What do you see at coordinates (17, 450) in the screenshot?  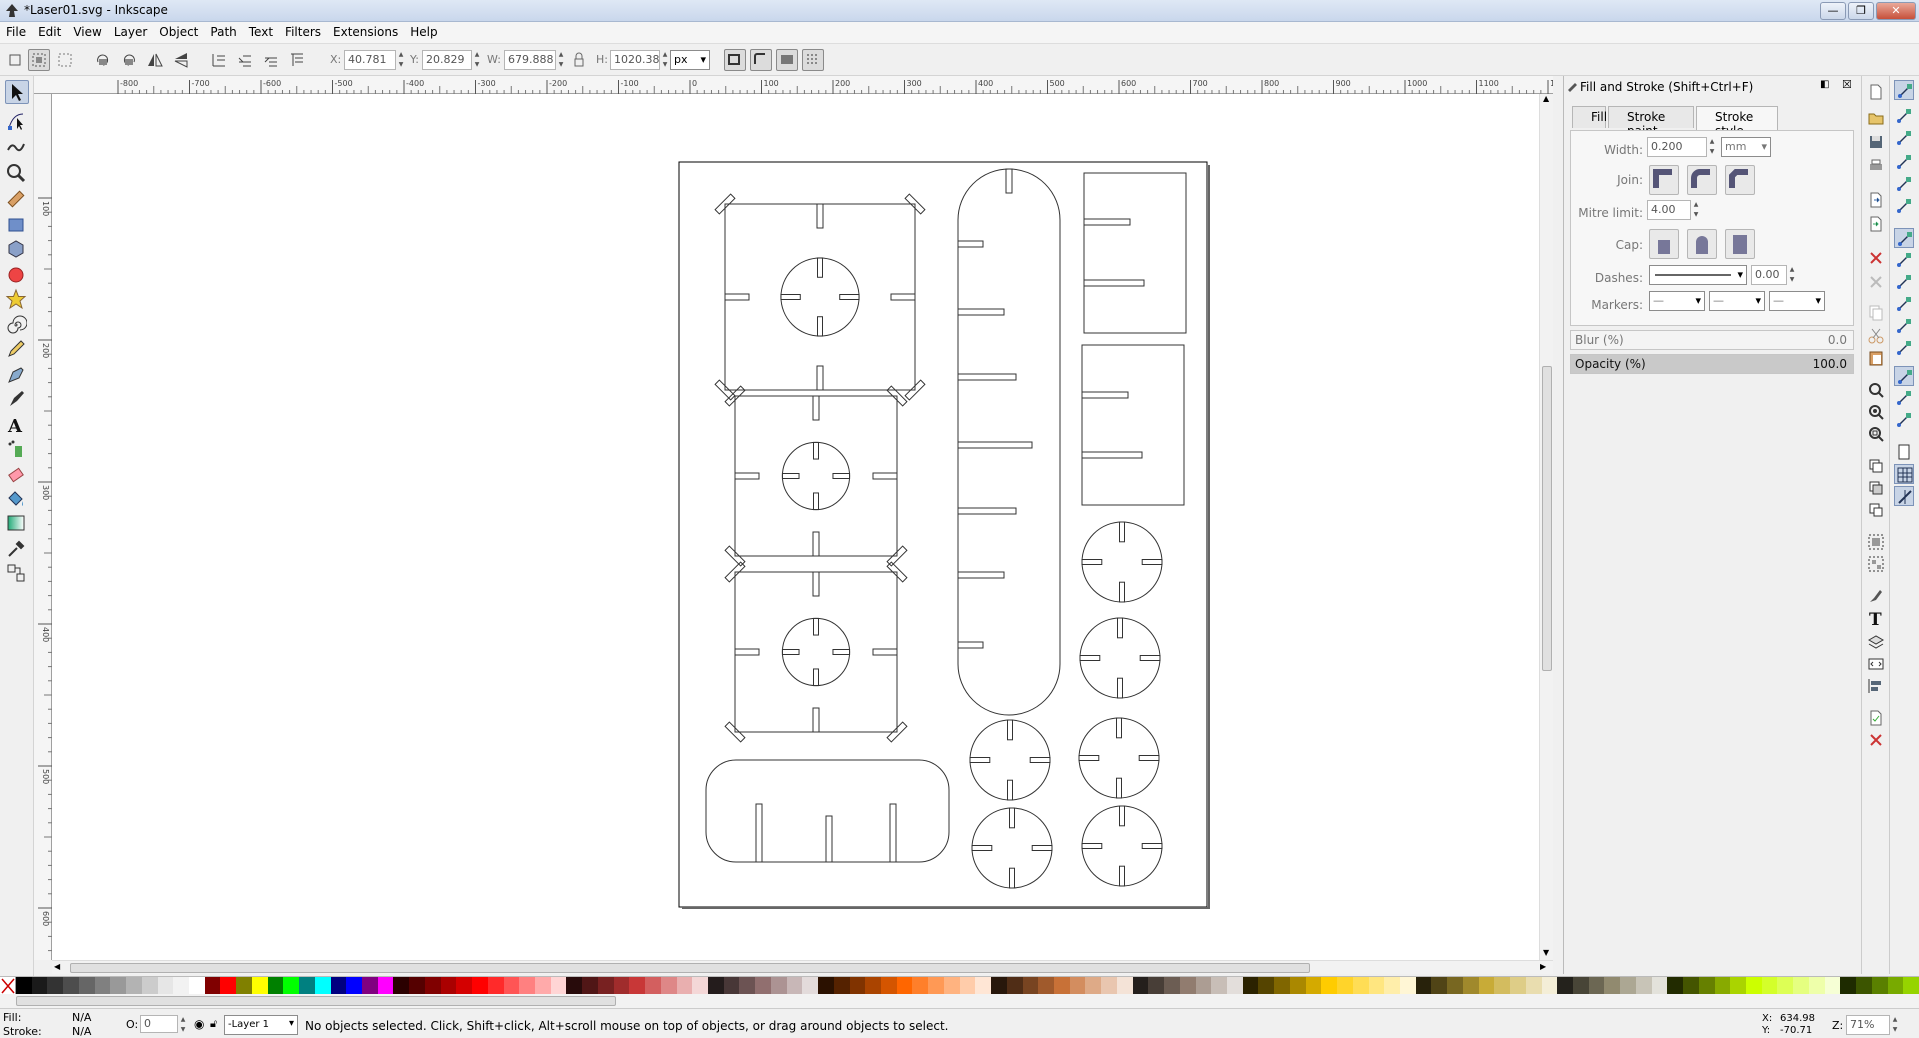 I see `spray-tool-icon` at bounding box center [17, 450].